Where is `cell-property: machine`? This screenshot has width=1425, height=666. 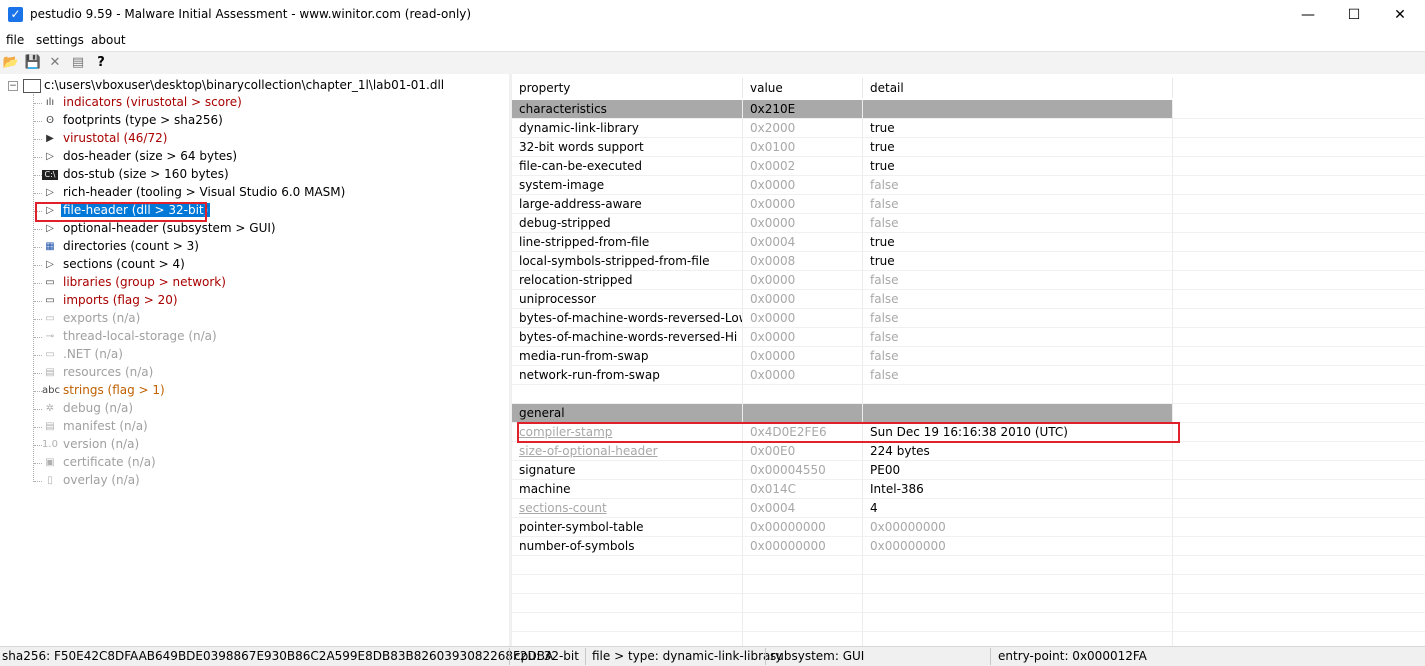 cell-property: machine is located at coordinates (627, 489).